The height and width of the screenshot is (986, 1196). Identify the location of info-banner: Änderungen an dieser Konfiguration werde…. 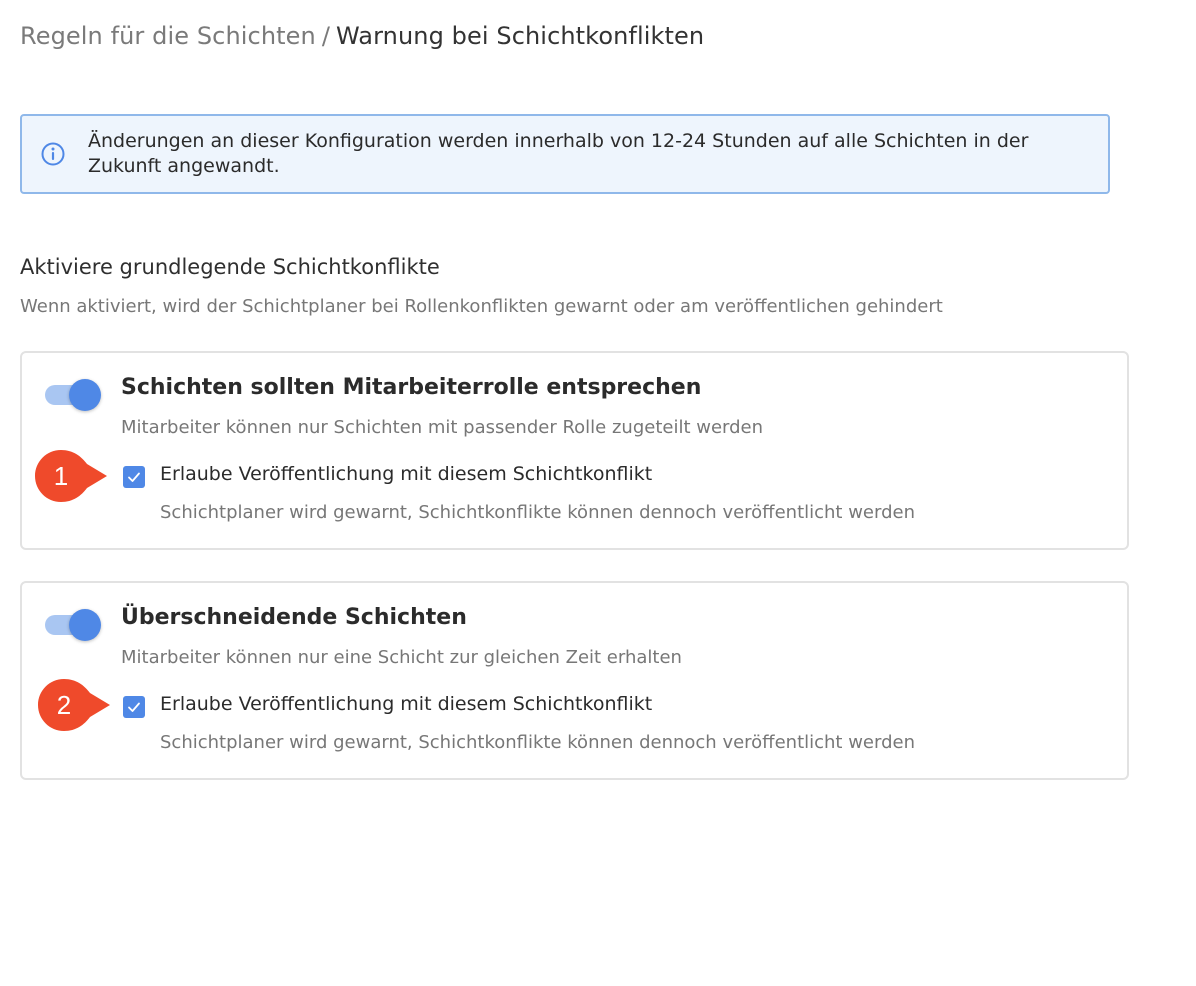
(565, 154).